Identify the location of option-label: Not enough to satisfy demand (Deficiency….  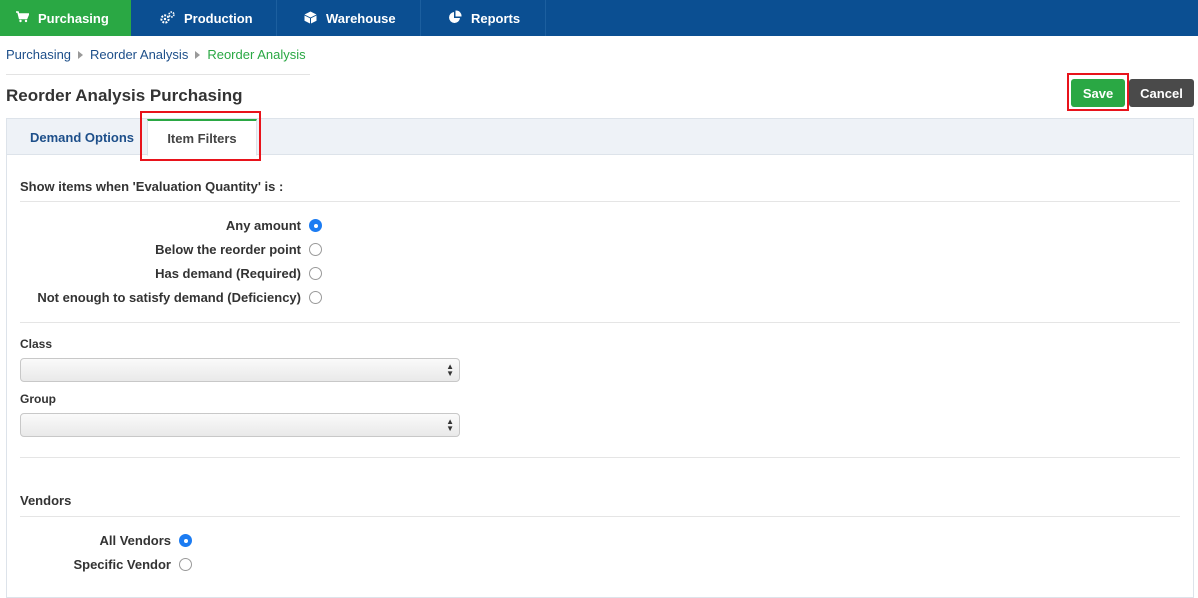
(169, 297).